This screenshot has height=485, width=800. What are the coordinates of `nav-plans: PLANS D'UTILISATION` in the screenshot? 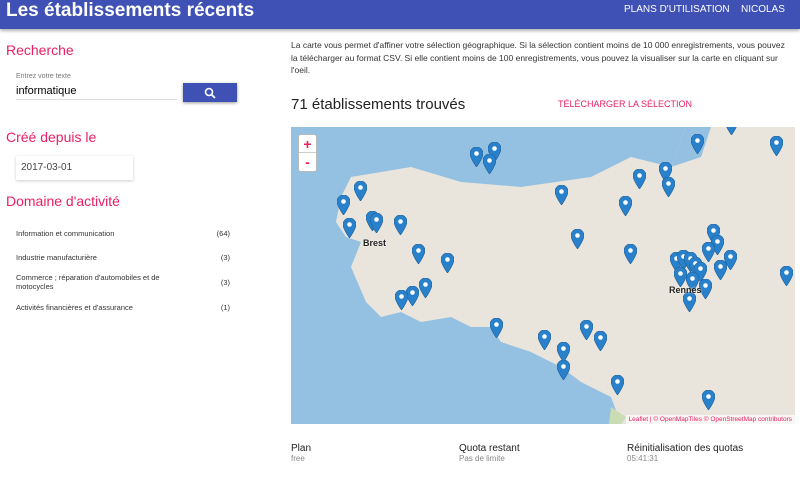 It's located at (677, 9).